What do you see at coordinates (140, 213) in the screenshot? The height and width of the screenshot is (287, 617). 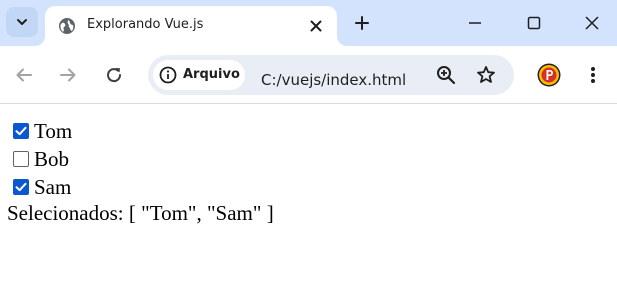 I see `selected-output: Selecionados: [ "Tom", "Sam" ]` at bounding box center [140, 213].